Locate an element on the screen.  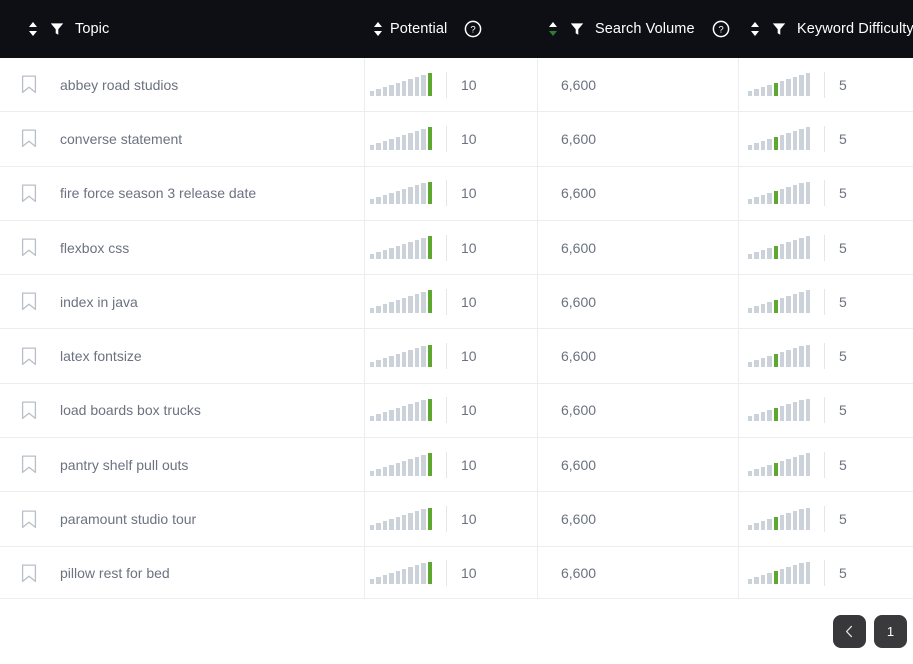
topic-label: abbey road studios is located at coordinates (119, 84).